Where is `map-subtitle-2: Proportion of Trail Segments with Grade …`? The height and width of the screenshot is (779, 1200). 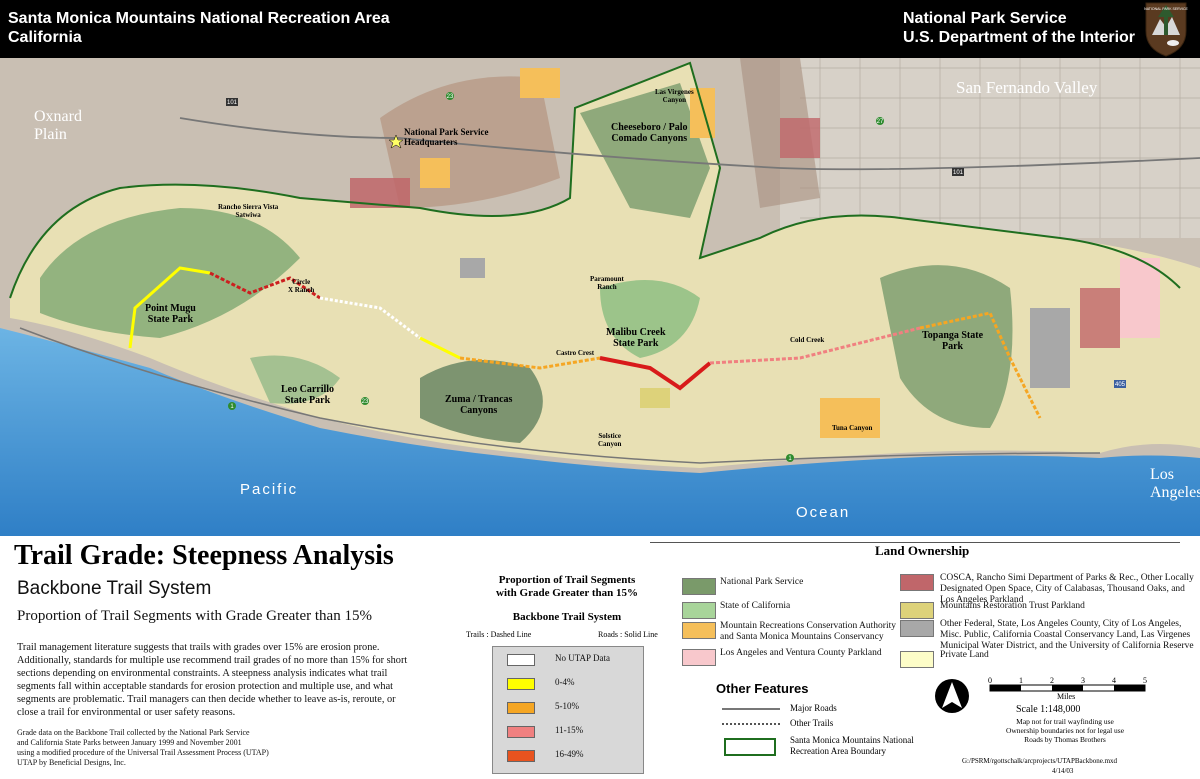
map-subtitle-2: Proportion of Trail Segments with Grade … is located at coordinates (194, 616).